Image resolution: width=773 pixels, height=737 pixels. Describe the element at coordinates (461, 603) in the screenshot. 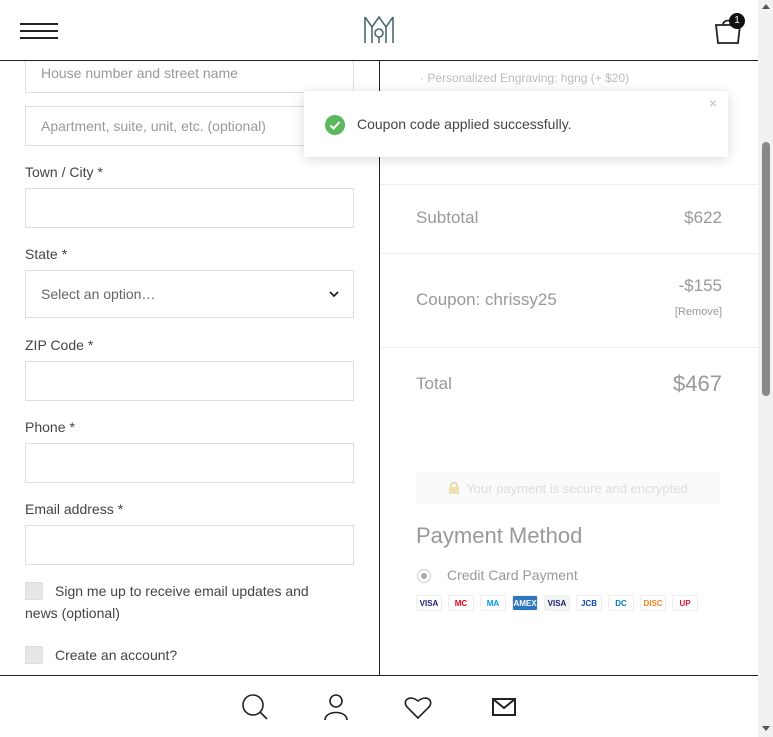

I see `card-logo-icon: MC` at that location.